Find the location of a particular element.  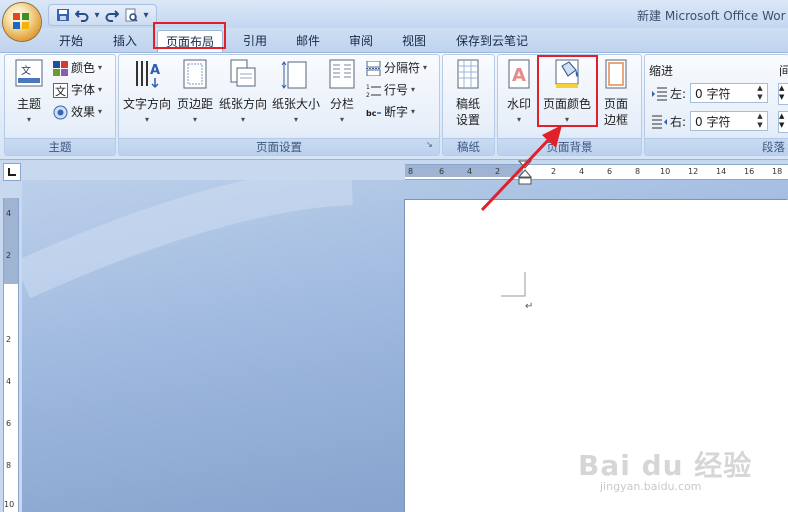

page-setup-dialog-launcher-icon: ↘ is located at coordinates (429, 144).